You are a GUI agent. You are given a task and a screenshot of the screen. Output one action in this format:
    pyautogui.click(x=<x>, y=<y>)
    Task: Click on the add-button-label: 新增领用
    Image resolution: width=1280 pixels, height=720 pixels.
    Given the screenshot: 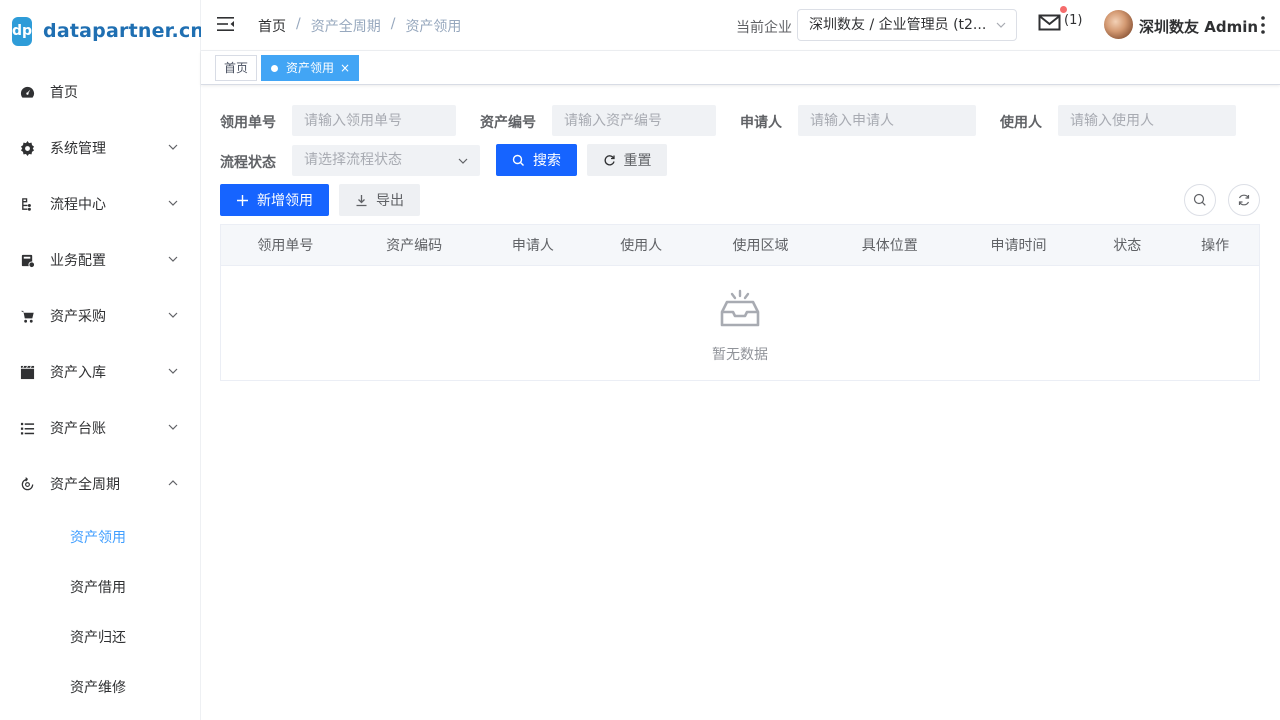 What is the action you would take?
    pyautogui.click(x=285, y=201)
    